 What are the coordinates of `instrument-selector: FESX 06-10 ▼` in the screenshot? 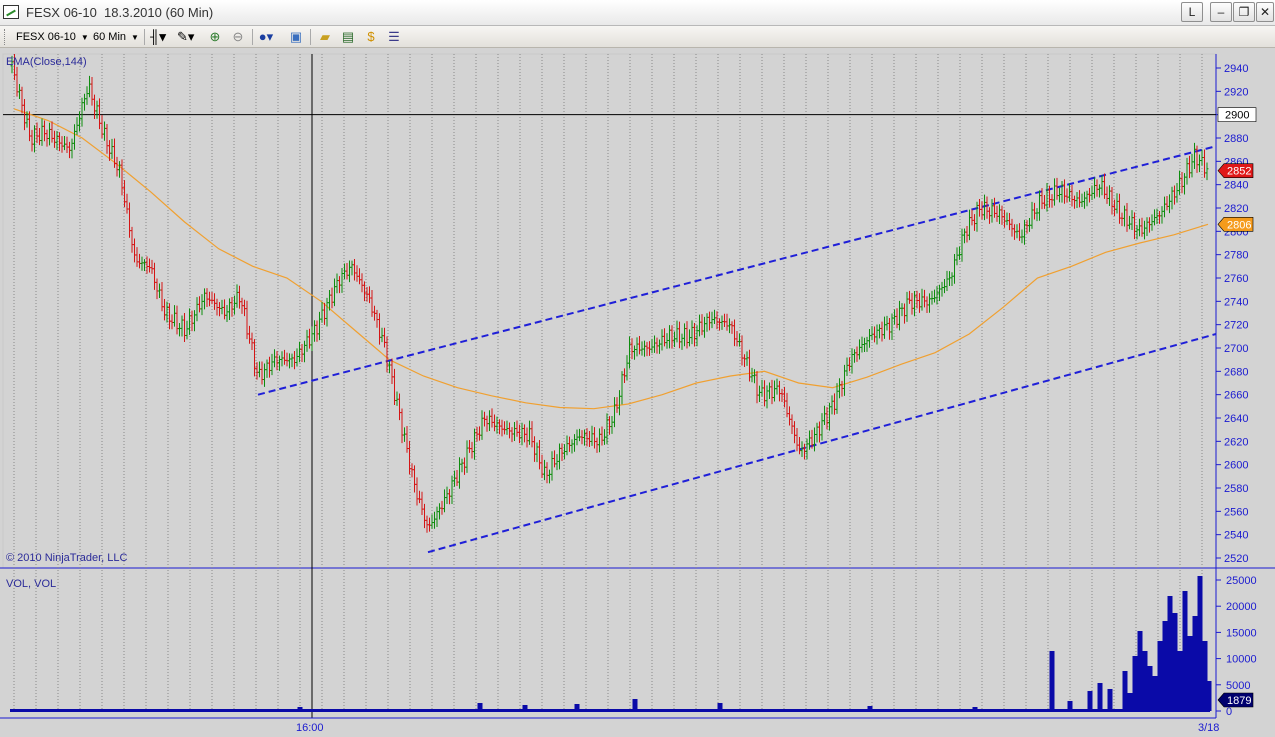 It's located at (52, 37).